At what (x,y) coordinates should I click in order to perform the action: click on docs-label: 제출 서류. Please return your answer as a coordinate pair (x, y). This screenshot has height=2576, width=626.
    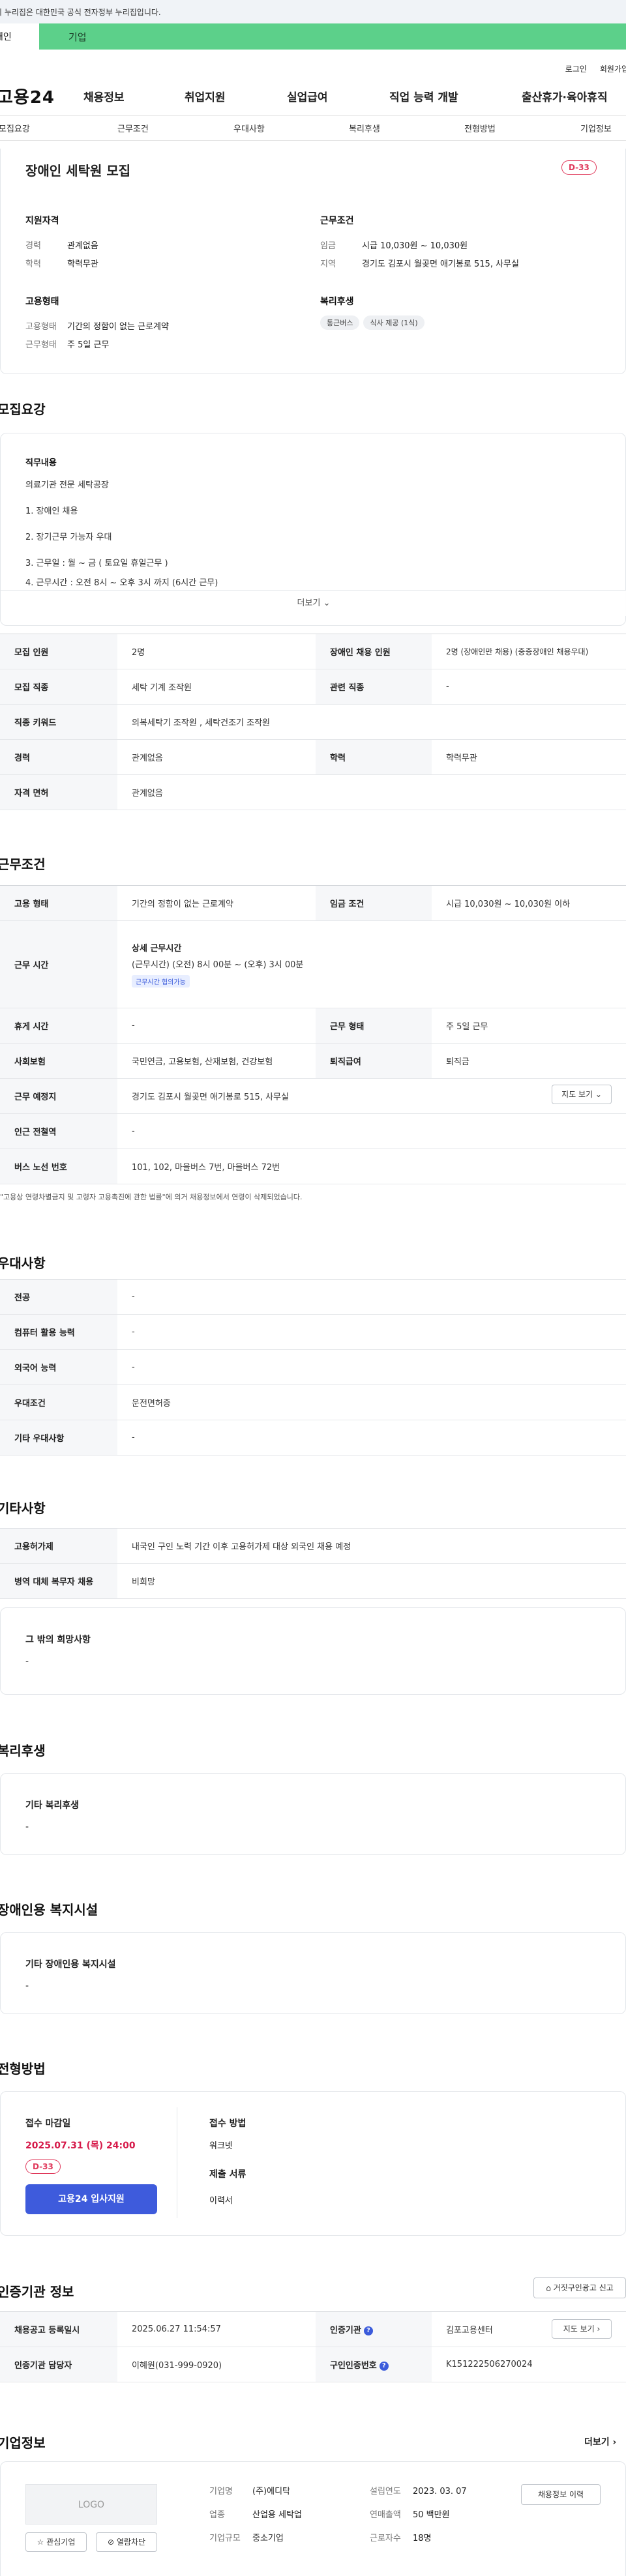
    Looking at the image, I should click on (227, 2174).